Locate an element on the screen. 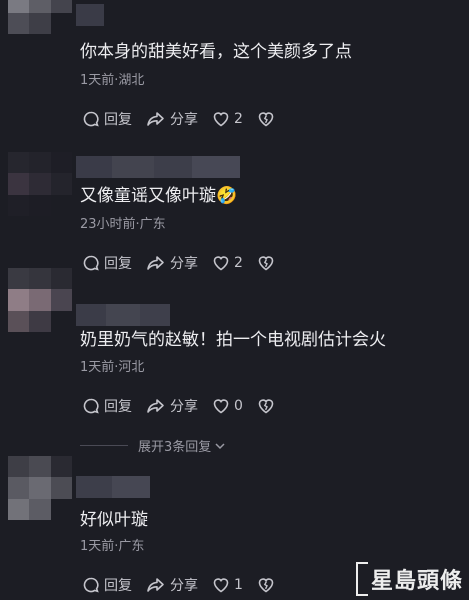 This screenshot has width=469, height=600. comment-text: 又像童谣又像叶璇🤣 is located at coordinates (158, 196).